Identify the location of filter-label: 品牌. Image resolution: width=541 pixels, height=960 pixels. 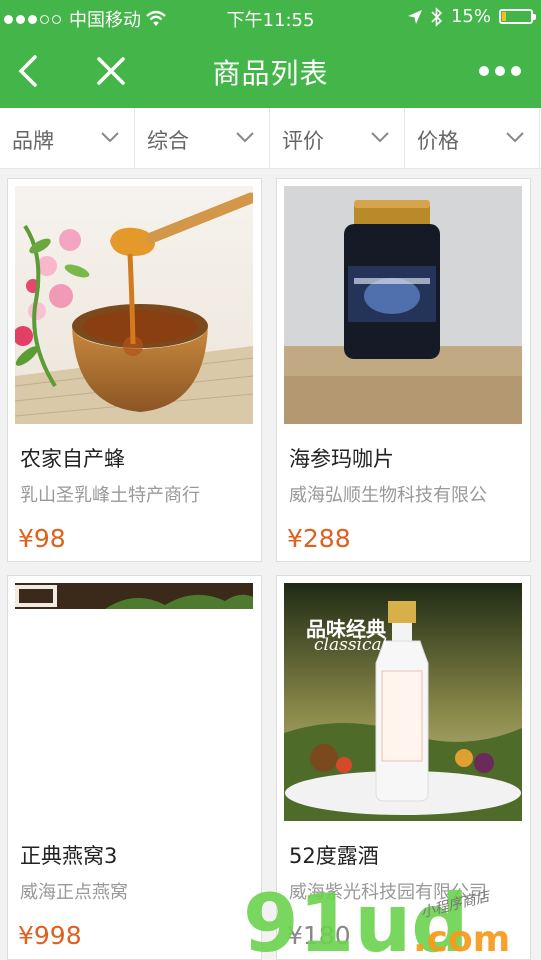
(33, 141).